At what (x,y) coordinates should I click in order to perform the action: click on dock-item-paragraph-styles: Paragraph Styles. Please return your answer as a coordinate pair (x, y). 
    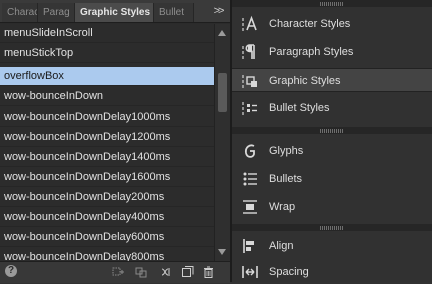
    Looking at the image, I should click on (332, 52).